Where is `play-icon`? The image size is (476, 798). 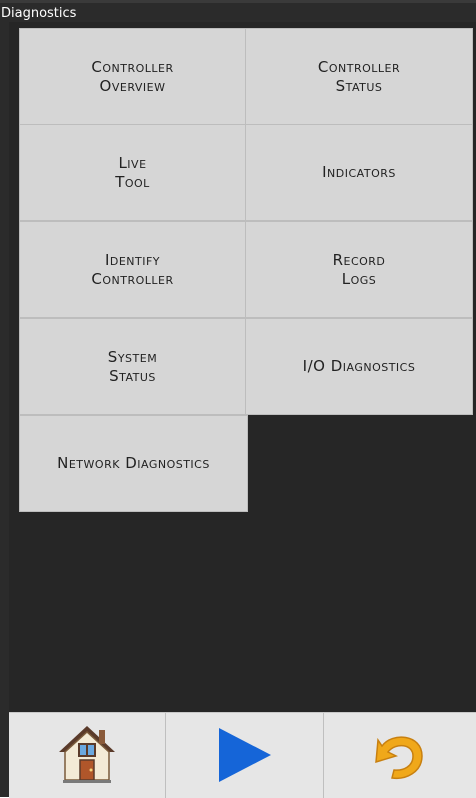
play-icon is located at coordinates (245, 756).